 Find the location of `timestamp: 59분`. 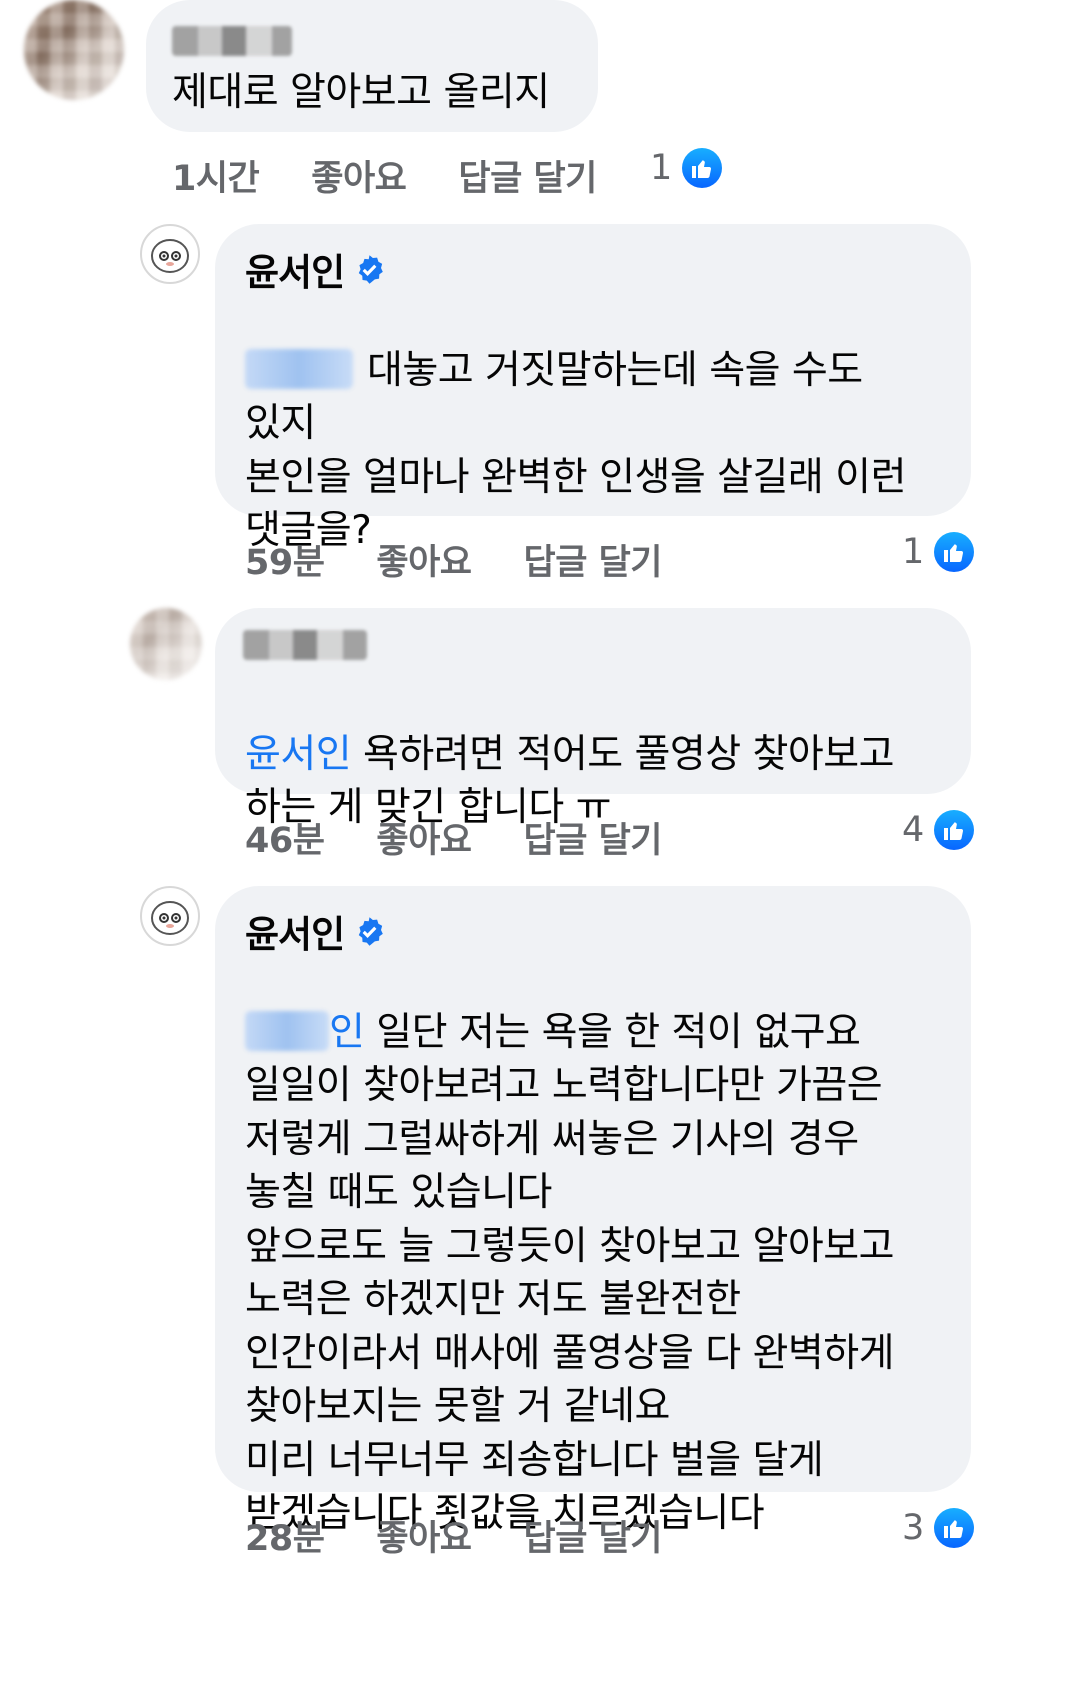

timestamp: 59분 is located at coordinates (285, 559).